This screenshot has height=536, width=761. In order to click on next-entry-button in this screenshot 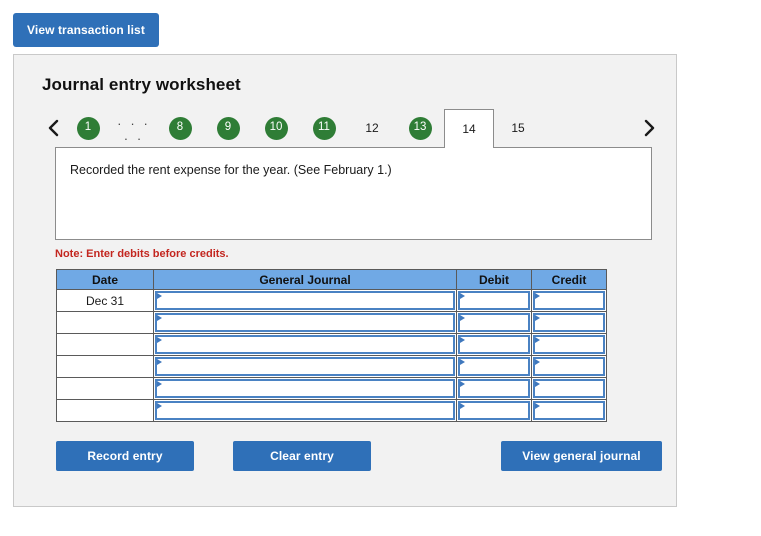, I will do `click(649, 128)`.